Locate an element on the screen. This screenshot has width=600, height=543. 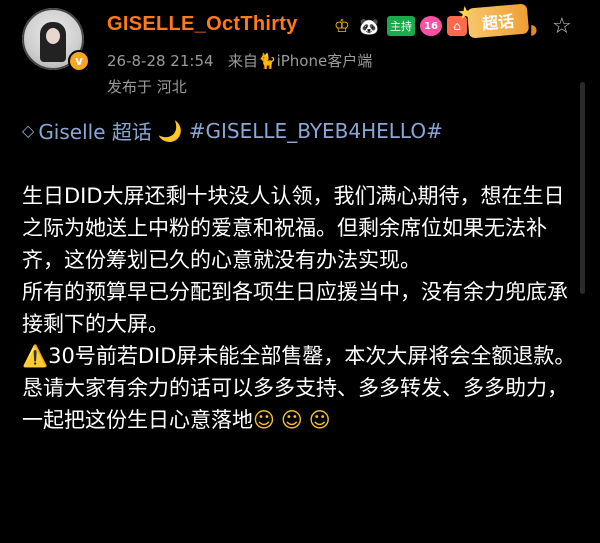
hashtag-link: #GISELLE_BYEB4HELLO# is located at coordinates (316, 131).